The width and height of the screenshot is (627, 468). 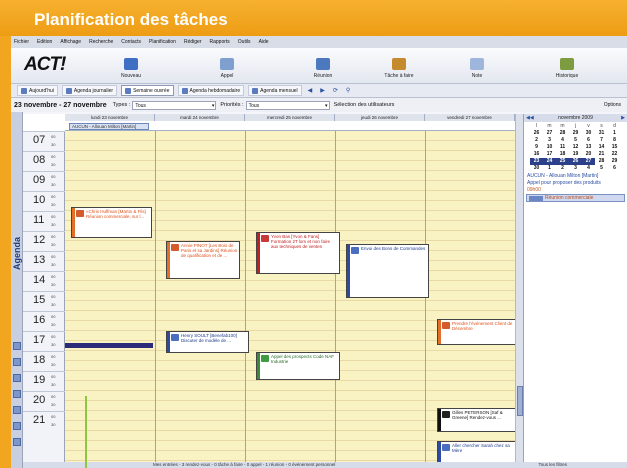 I want to click on menu-outils: Outils, so click(x=244, y=42).